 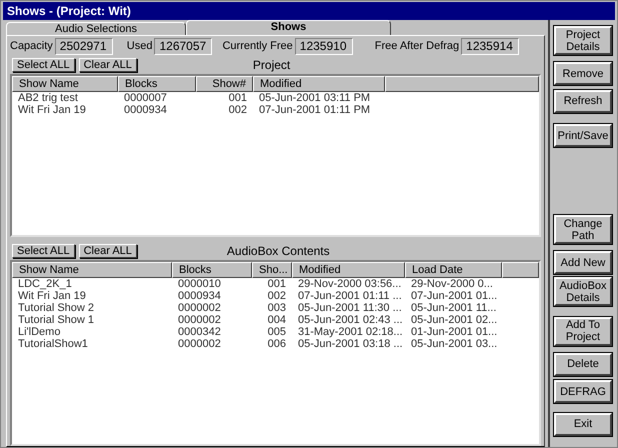 What do you see at coordinates (453, 270) in the screenshot?
I see `column-header: Load Date` at bounding box center [453, 270].